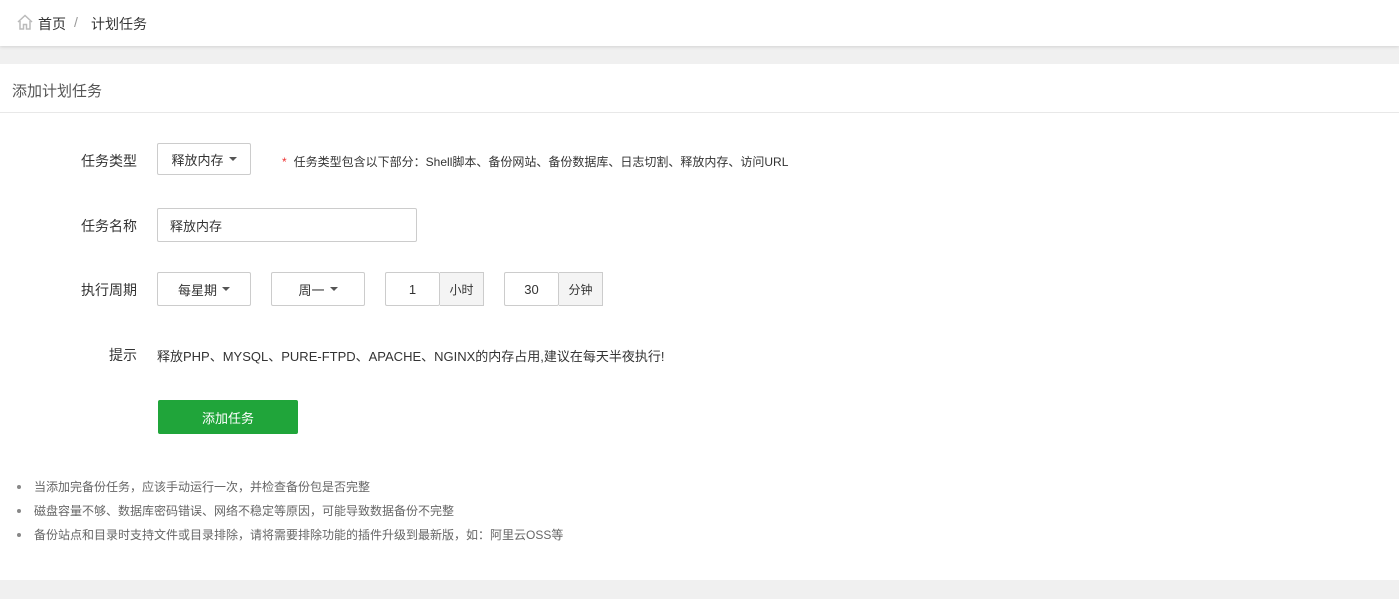 This screenshot has width=1399, height=599. Describe the element at coordinates (412, 289) in the screenshot. I see `schedule-hour-input` at that location.